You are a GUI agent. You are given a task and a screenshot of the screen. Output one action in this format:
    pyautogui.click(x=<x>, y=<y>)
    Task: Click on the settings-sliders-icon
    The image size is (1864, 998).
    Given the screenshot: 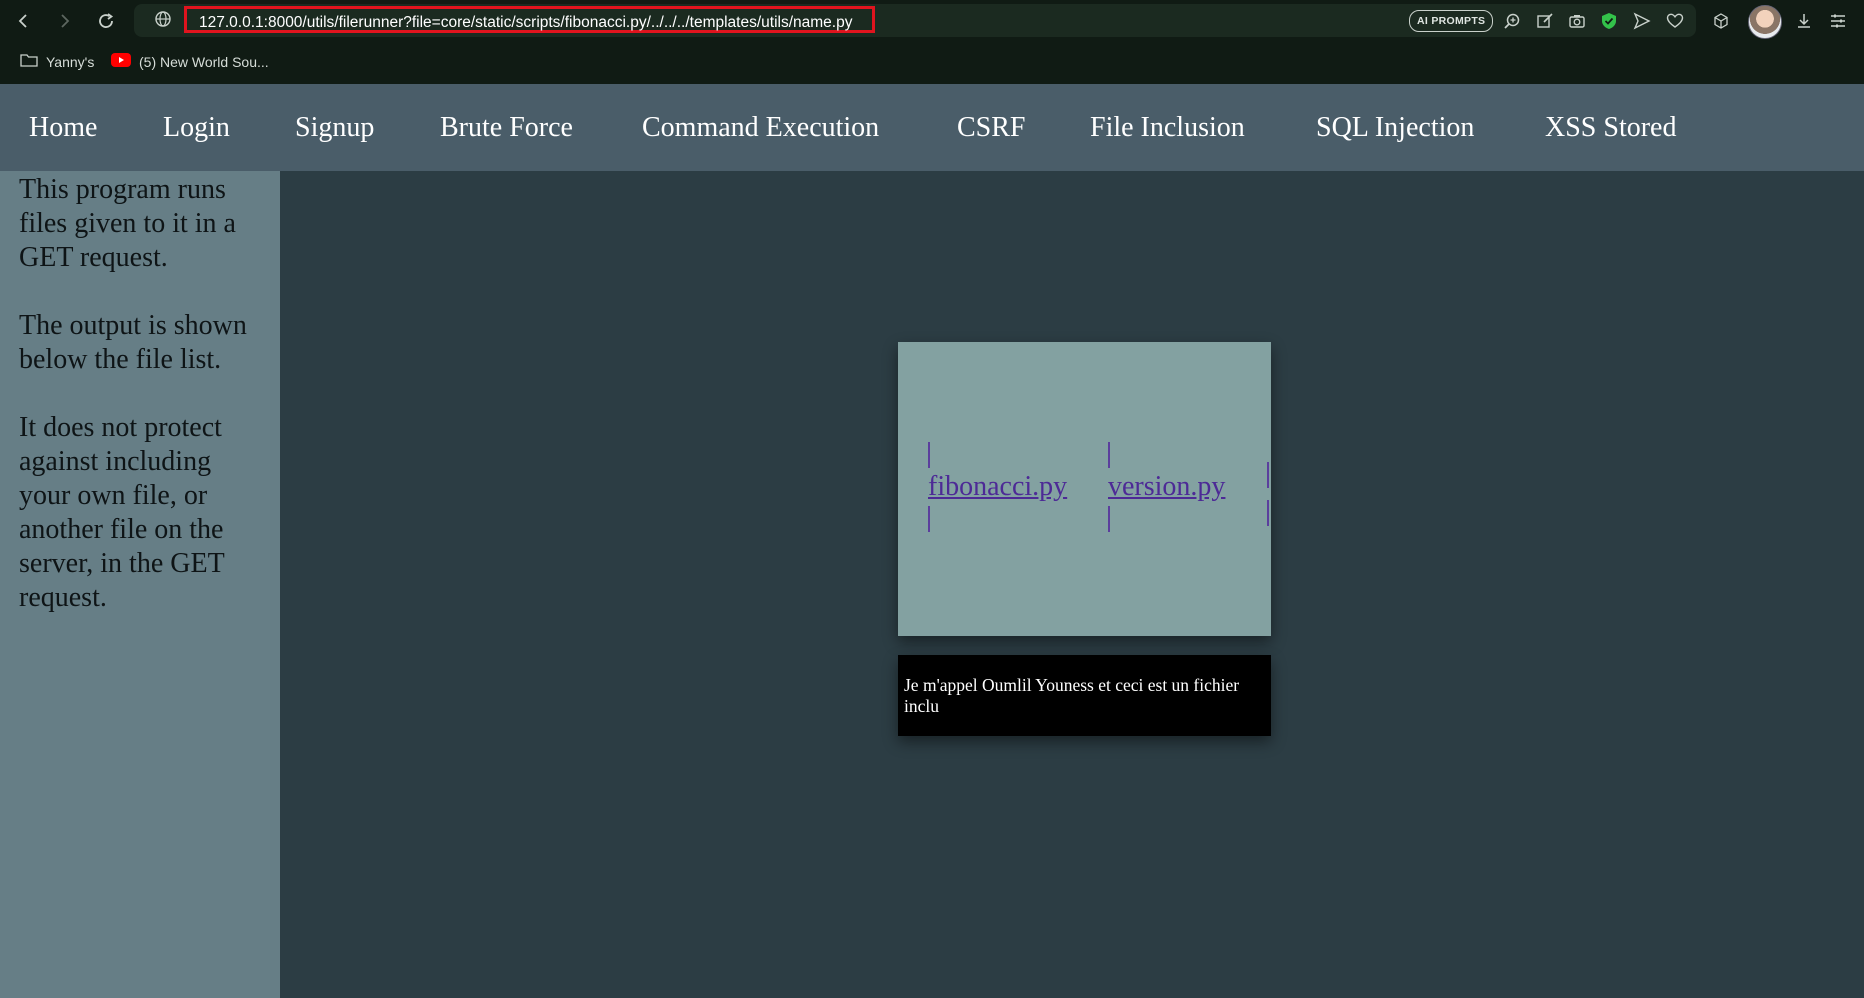 What is the action you would take?
    pyautogui.click(x=1838, y=21)
    